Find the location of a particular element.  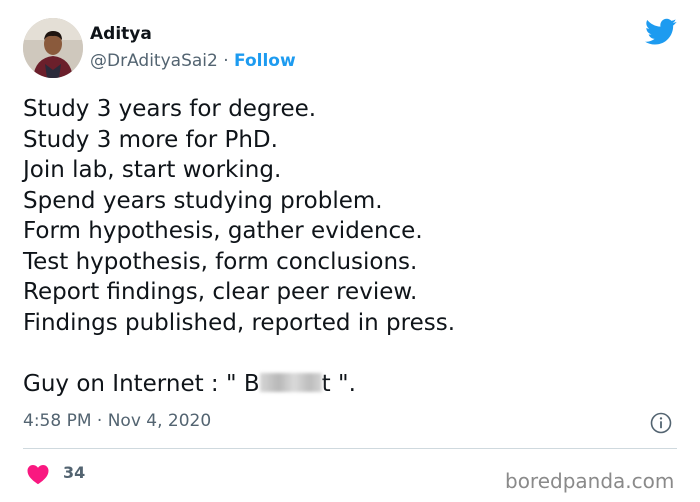

censored-word-blur is located at coordinates (290, 382).